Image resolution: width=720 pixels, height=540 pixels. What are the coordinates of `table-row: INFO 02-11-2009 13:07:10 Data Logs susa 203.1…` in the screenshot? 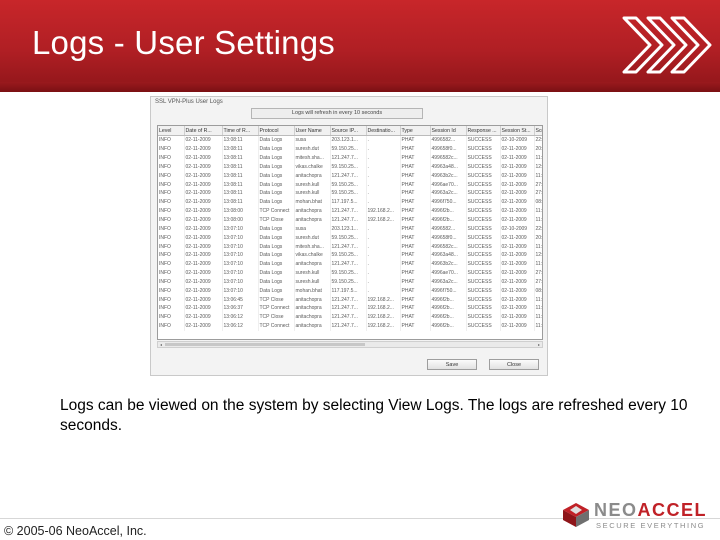 It's located at (350, 229).